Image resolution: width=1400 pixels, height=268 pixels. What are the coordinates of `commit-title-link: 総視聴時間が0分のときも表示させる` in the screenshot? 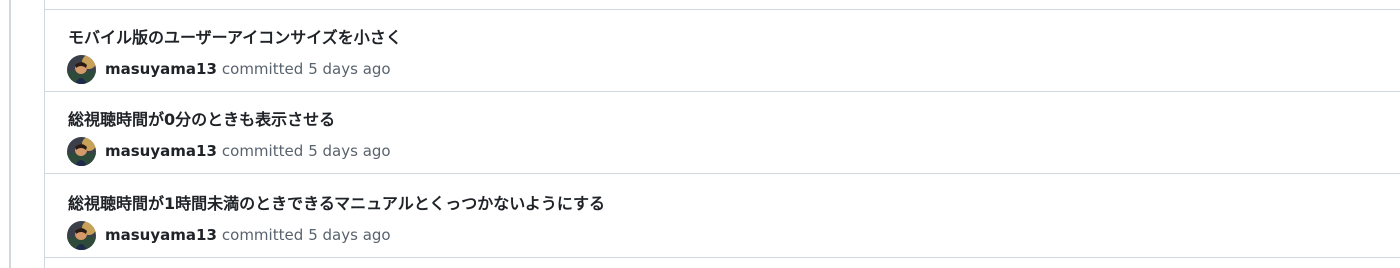 It's located at (201, 118).